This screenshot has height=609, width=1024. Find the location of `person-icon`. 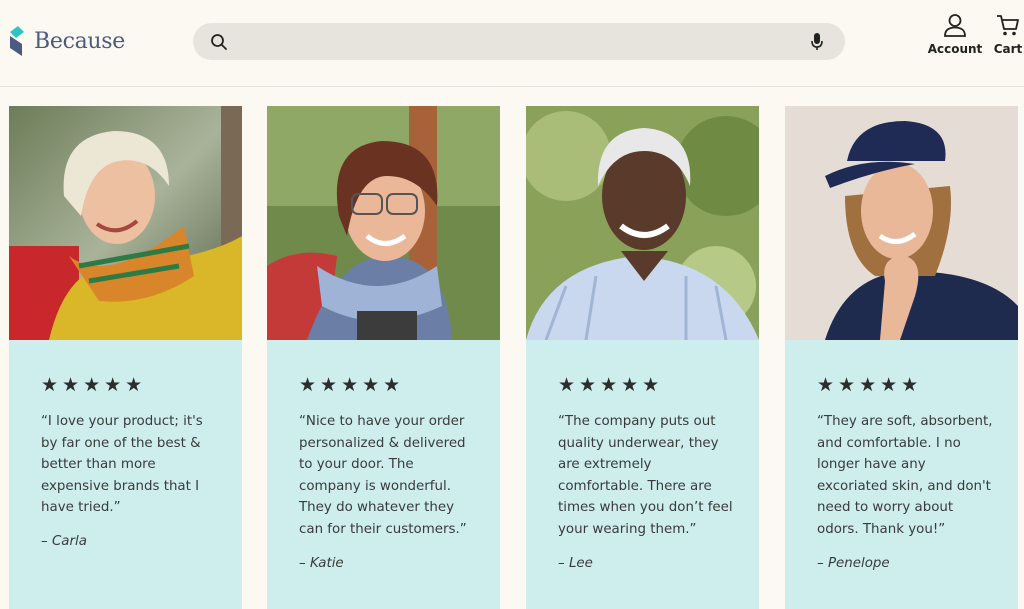

person-icon is located at coordinates (955, 25).